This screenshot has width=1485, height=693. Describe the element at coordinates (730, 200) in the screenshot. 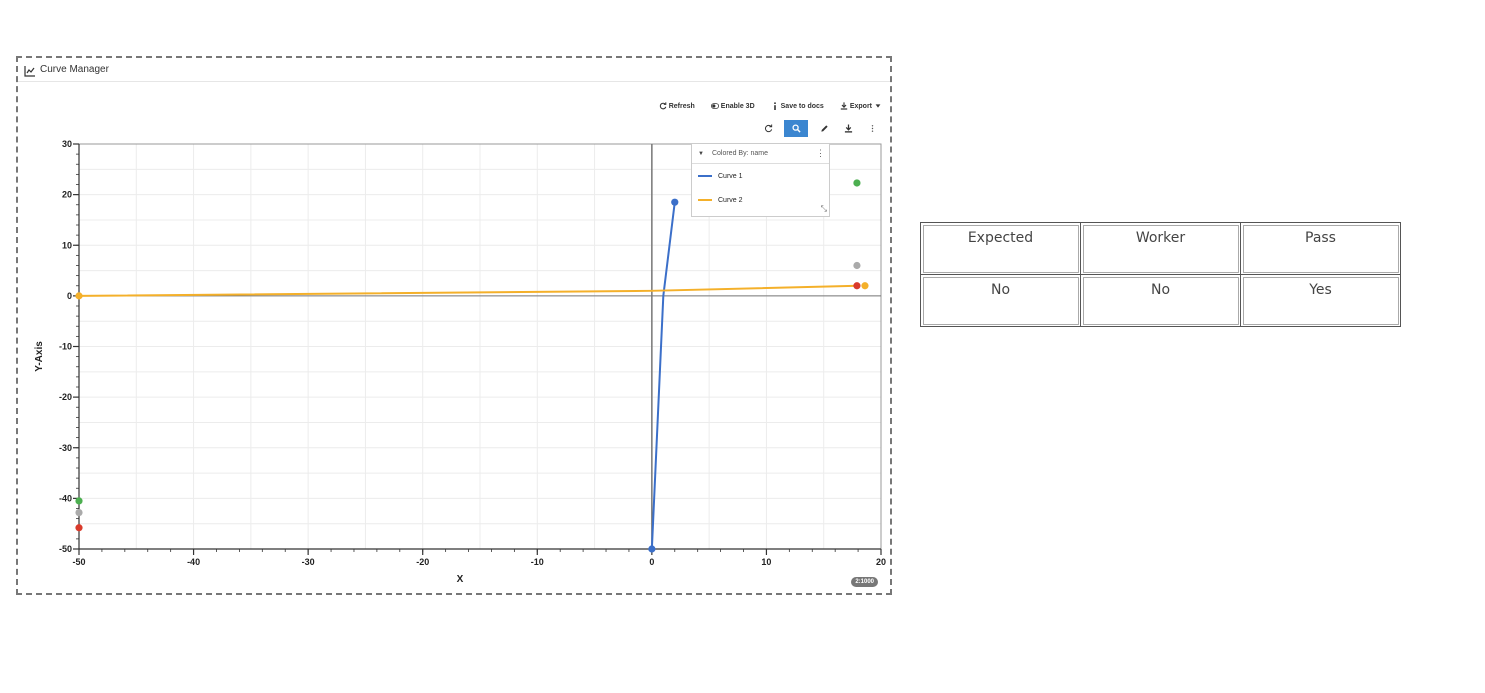

I see `legend-item-label: Curve 2` at that location.